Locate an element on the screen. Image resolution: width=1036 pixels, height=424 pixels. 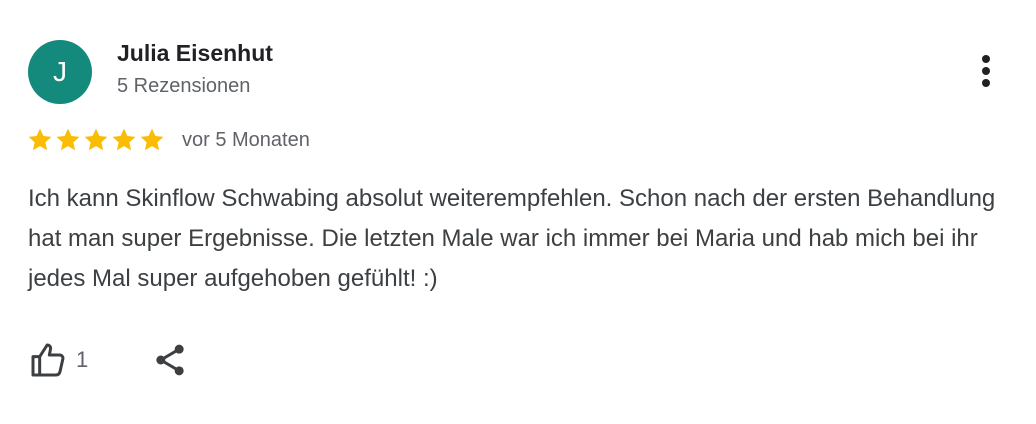
rating-row: vor 5 Monaten is located at coordinates (168, 140).